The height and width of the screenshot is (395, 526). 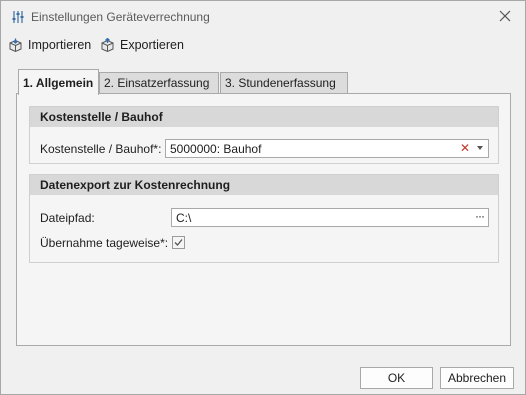 I want to click on title-bar: Einstellungen Geräteverrechnung, so click(x=263, y=17).